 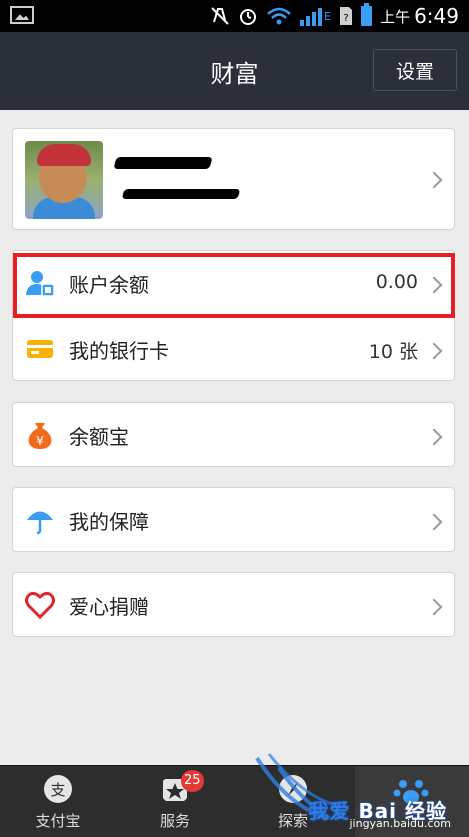 I want to click on account-balance-value: 0.00, so click(x=396, y=282).